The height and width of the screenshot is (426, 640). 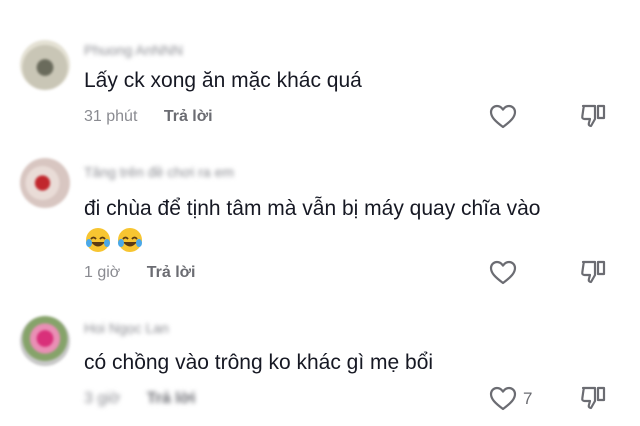 I want to click on comment-meta: 3 giờ Trả lời, so click(x=139, y=399).